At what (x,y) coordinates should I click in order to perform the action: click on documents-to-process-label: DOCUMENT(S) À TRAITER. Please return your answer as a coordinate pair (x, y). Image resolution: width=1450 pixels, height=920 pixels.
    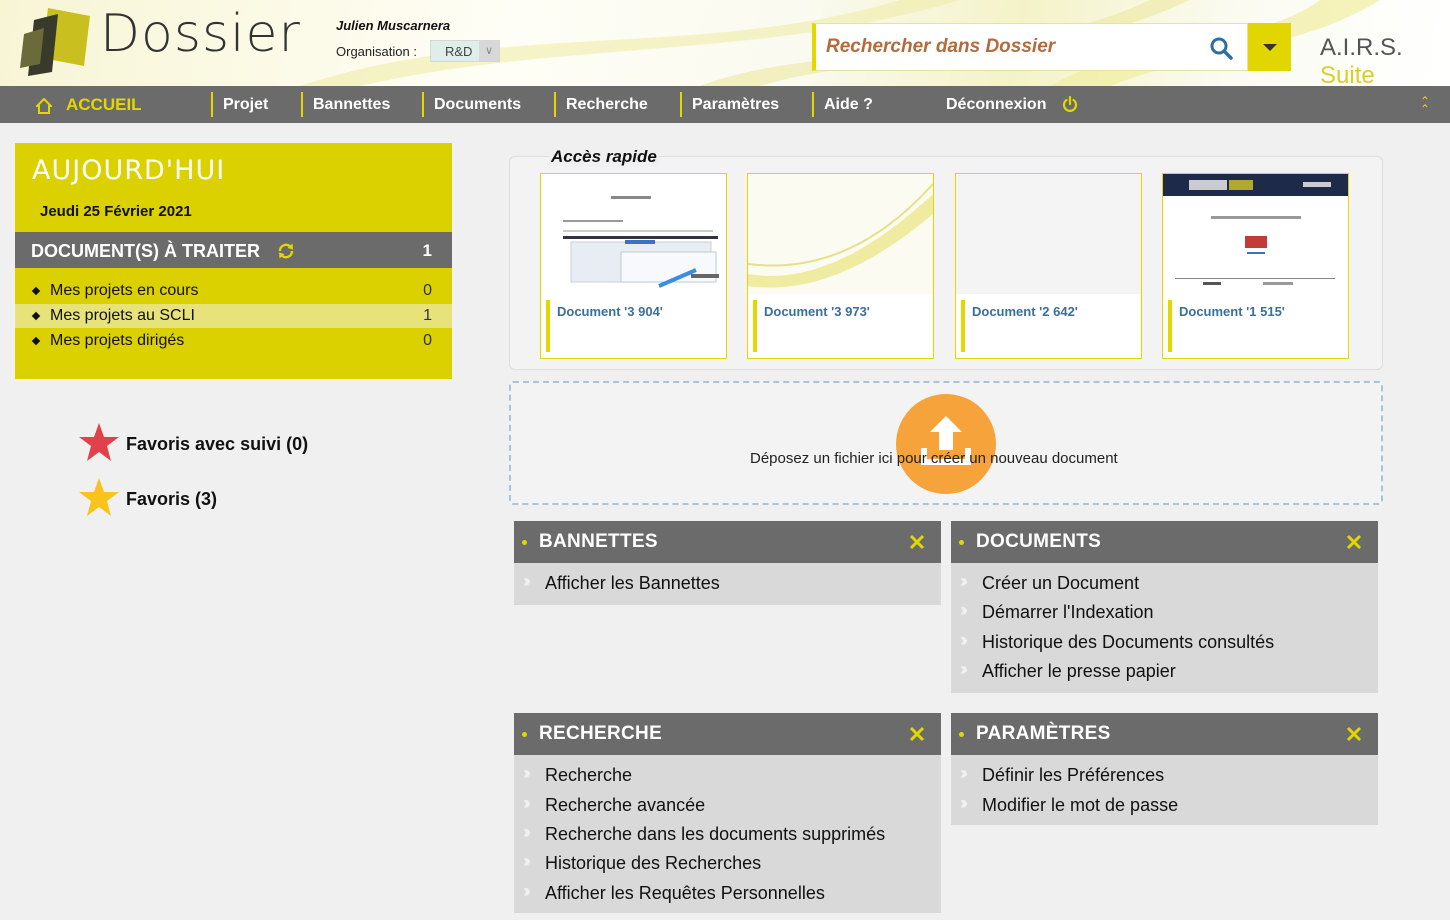
    Looking at the image, I should click on (145, 251).